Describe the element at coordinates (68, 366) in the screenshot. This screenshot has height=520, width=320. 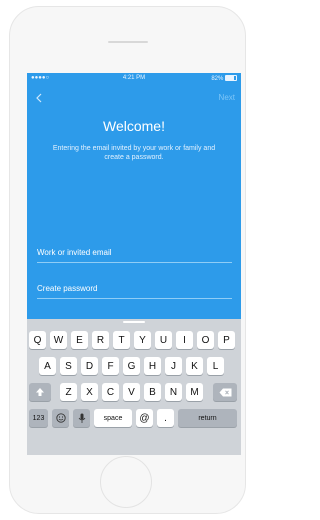
I see `key-s: S` at that location.